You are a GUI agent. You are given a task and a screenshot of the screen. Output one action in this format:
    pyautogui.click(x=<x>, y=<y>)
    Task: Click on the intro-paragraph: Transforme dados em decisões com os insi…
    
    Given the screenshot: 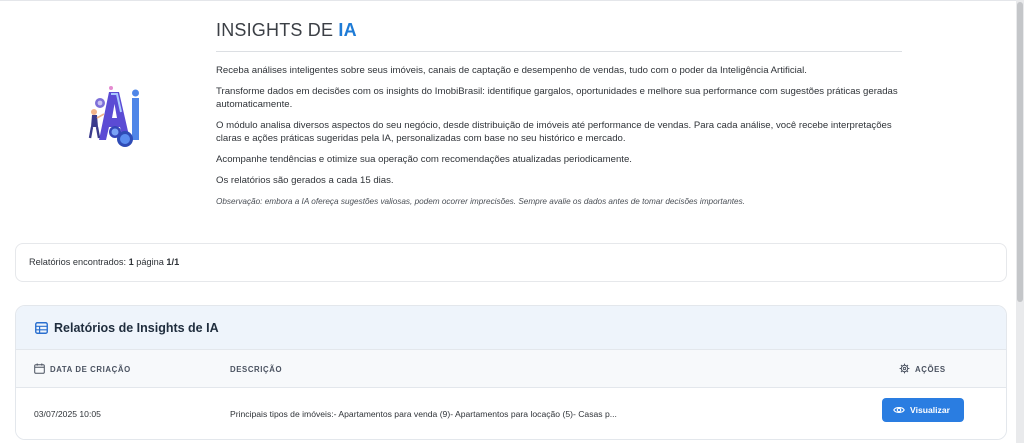 What is the action you would take?
    pyautogui.click(x=557, y=98)
    